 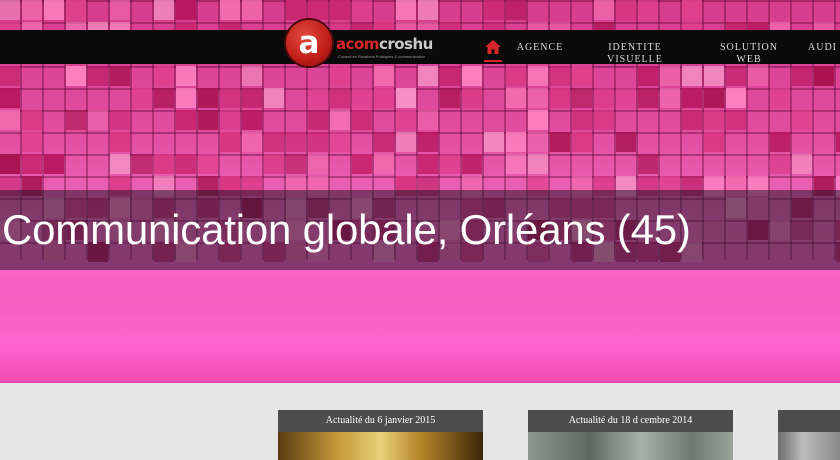 What do you see at coordinates (635, 54) in the screenshot?
I see `nav-item-identite-visuelle: IDENTITE VISUELLE` at bounding box center [635, 54].